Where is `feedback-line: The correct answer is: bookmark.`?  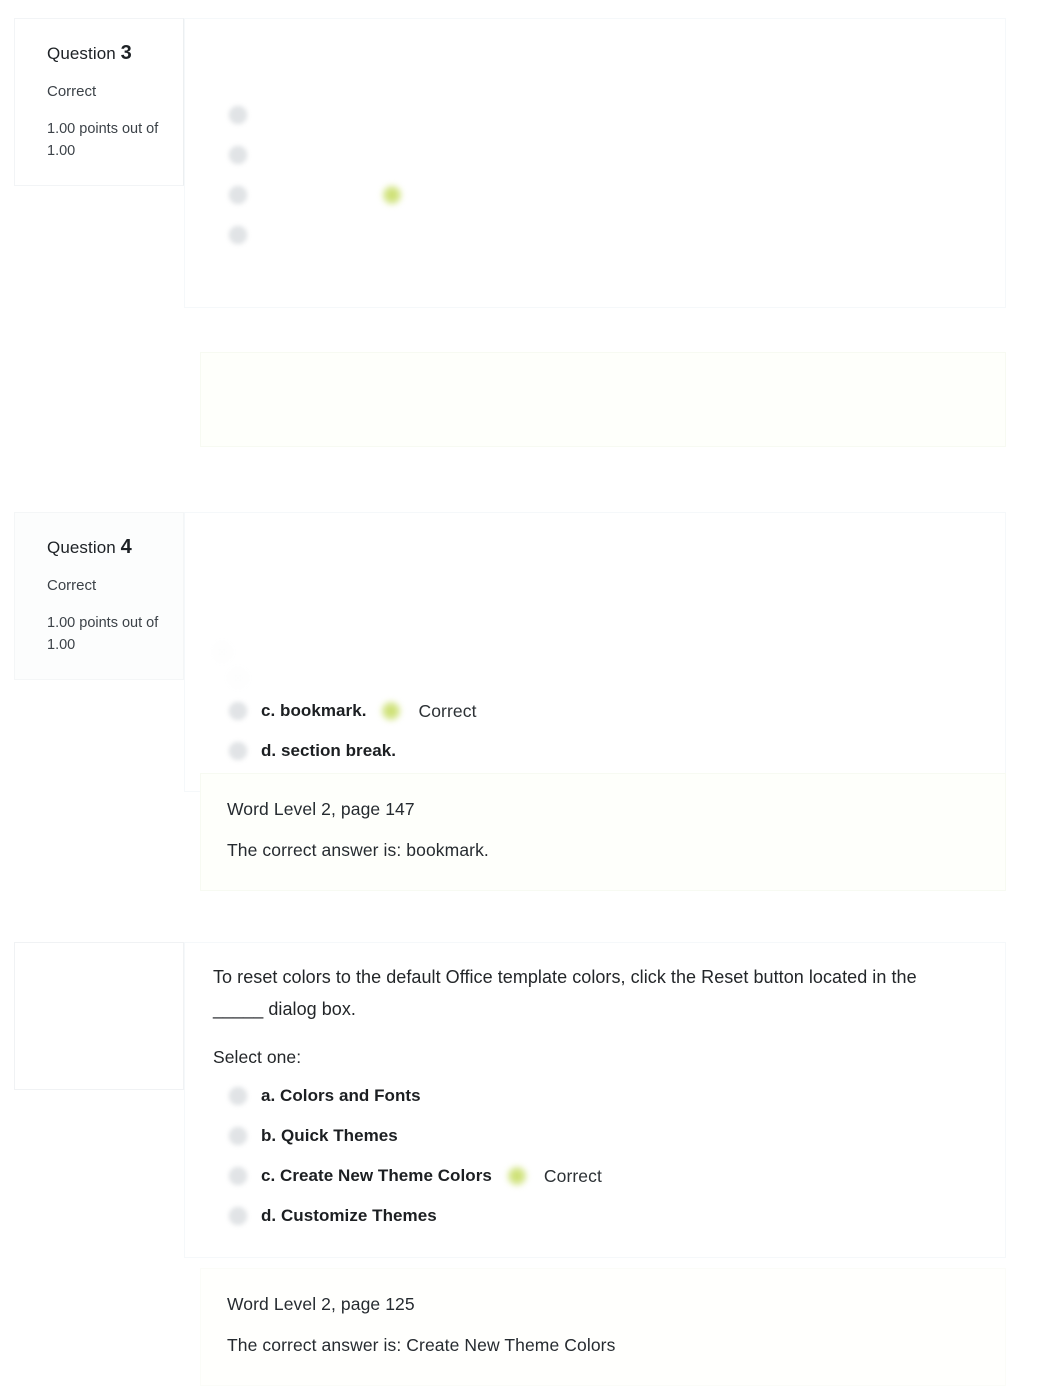
feedback-line: The correct answer is: bookmark. is located at coordinates (358, 850).